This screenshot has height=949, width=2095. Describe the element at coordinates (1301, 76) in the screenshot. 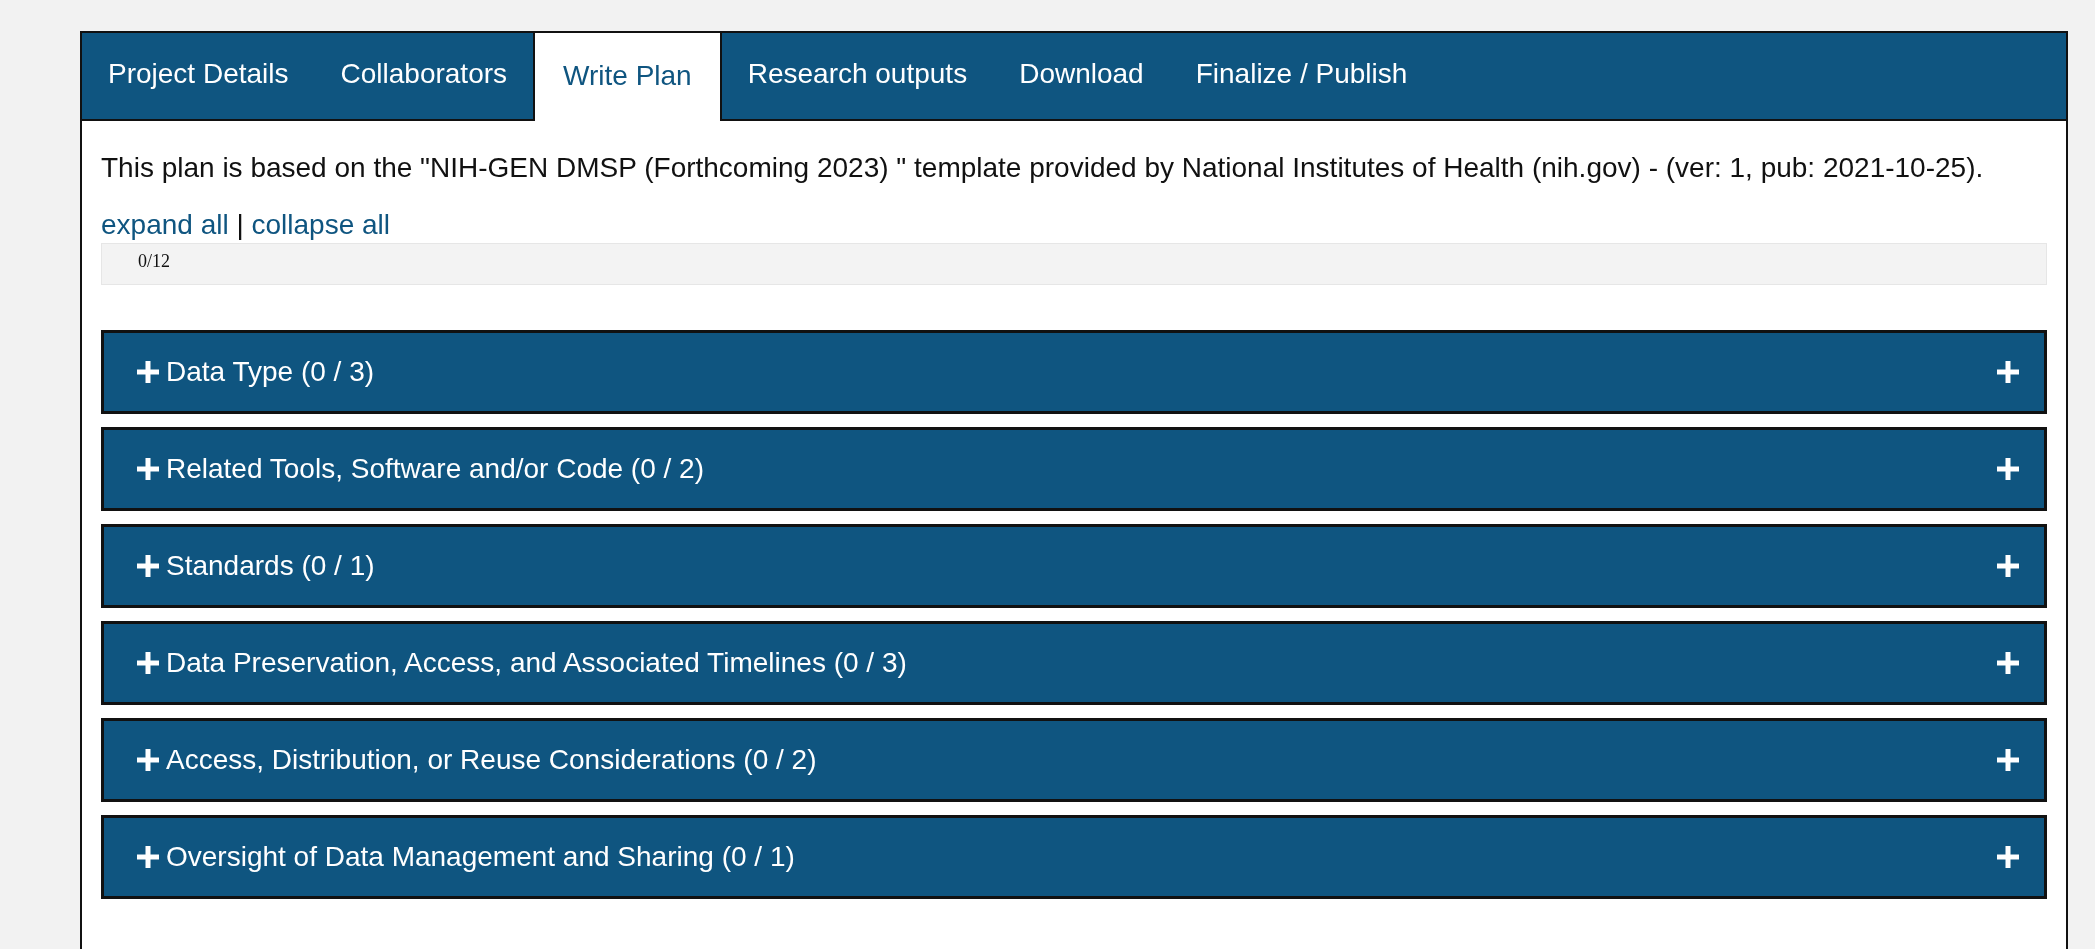

I see `tab: Finalize / Publish` at that location.